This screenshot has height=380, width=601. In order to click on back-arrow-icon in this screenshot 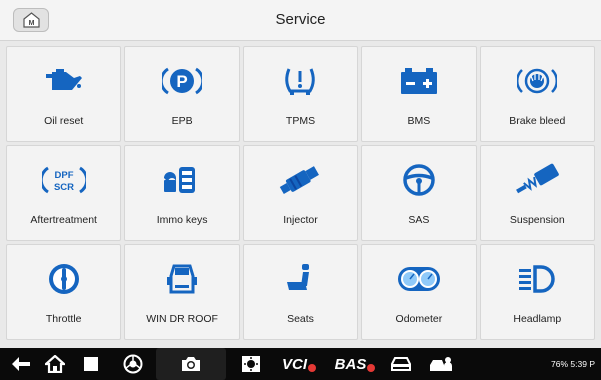, I will do `click(21, 364)`.